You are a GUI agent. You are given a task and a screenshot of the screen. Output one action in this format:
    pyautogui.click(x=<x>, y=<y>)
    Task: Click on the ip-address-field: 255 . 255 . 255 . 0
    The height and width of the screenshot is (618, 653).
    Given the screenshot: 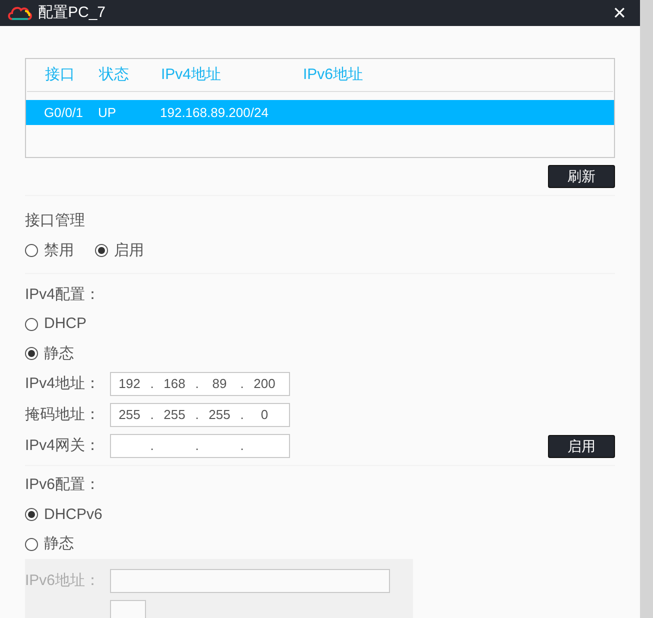 What is the action you would take?
    pyautogui.click(x=200, y=415)
    